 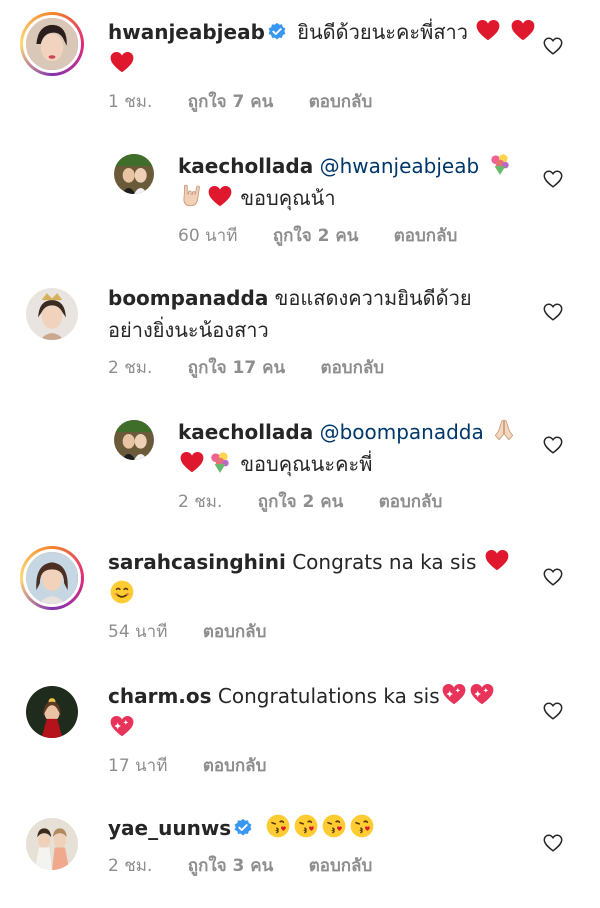 I want to click on comment-text: kaechollada @hwanjeabjeab ขอบคุณน้า, so click(x=359, y=182).